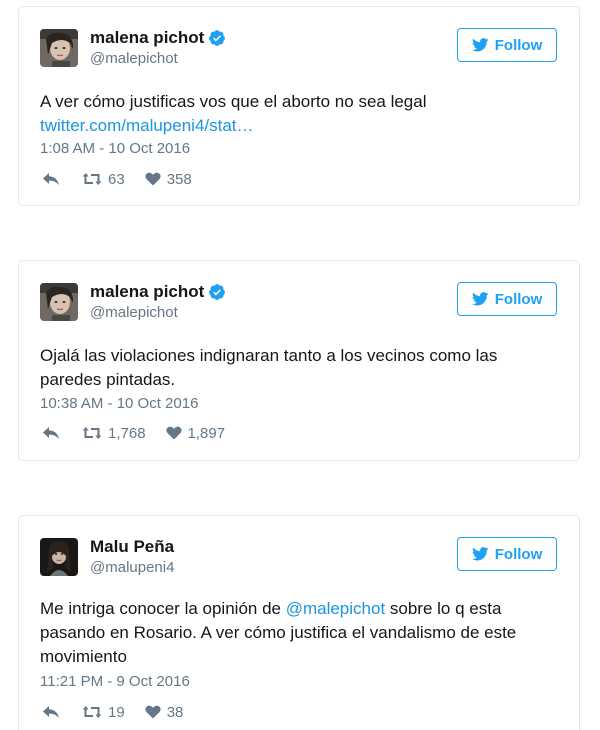 This screenshot has height=730, width=600. What do you see at coordinates (164, 712) in the screenshot?
I see `like-button: 38` at bounding box center [164, 712].